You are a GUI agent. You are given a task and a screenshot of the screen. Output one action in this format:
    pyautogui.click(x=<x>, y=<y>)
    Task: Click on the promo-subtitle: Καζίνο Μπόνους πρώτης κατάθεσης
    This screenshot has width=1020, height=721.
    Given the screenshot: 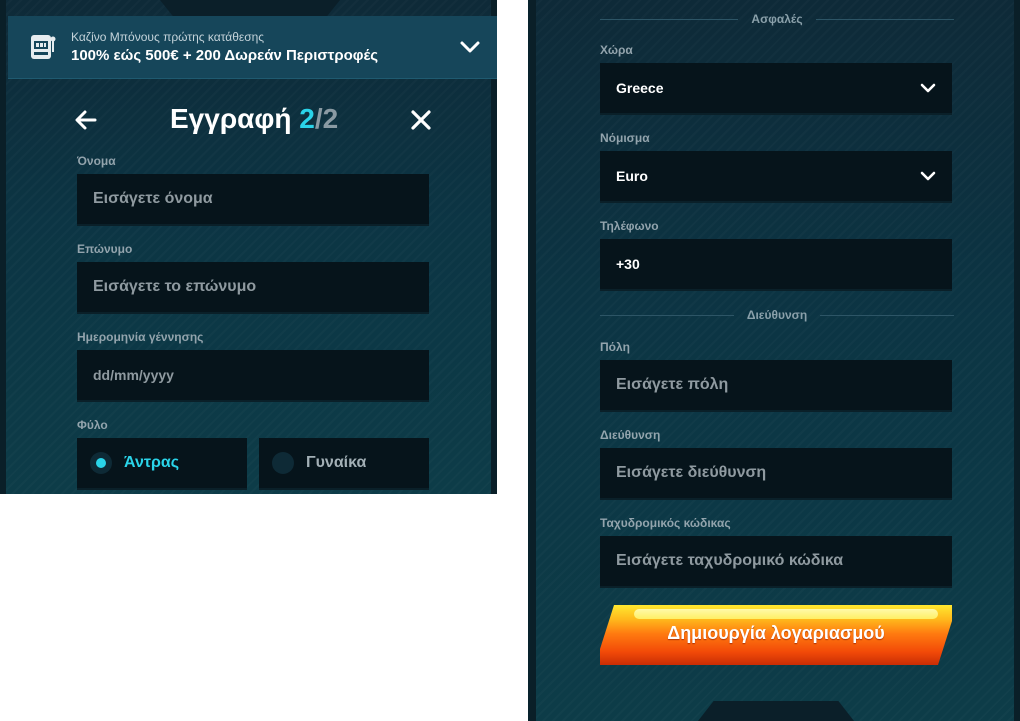 What is the action you would take?
    pyautogui.click(x=168, y=37)
    